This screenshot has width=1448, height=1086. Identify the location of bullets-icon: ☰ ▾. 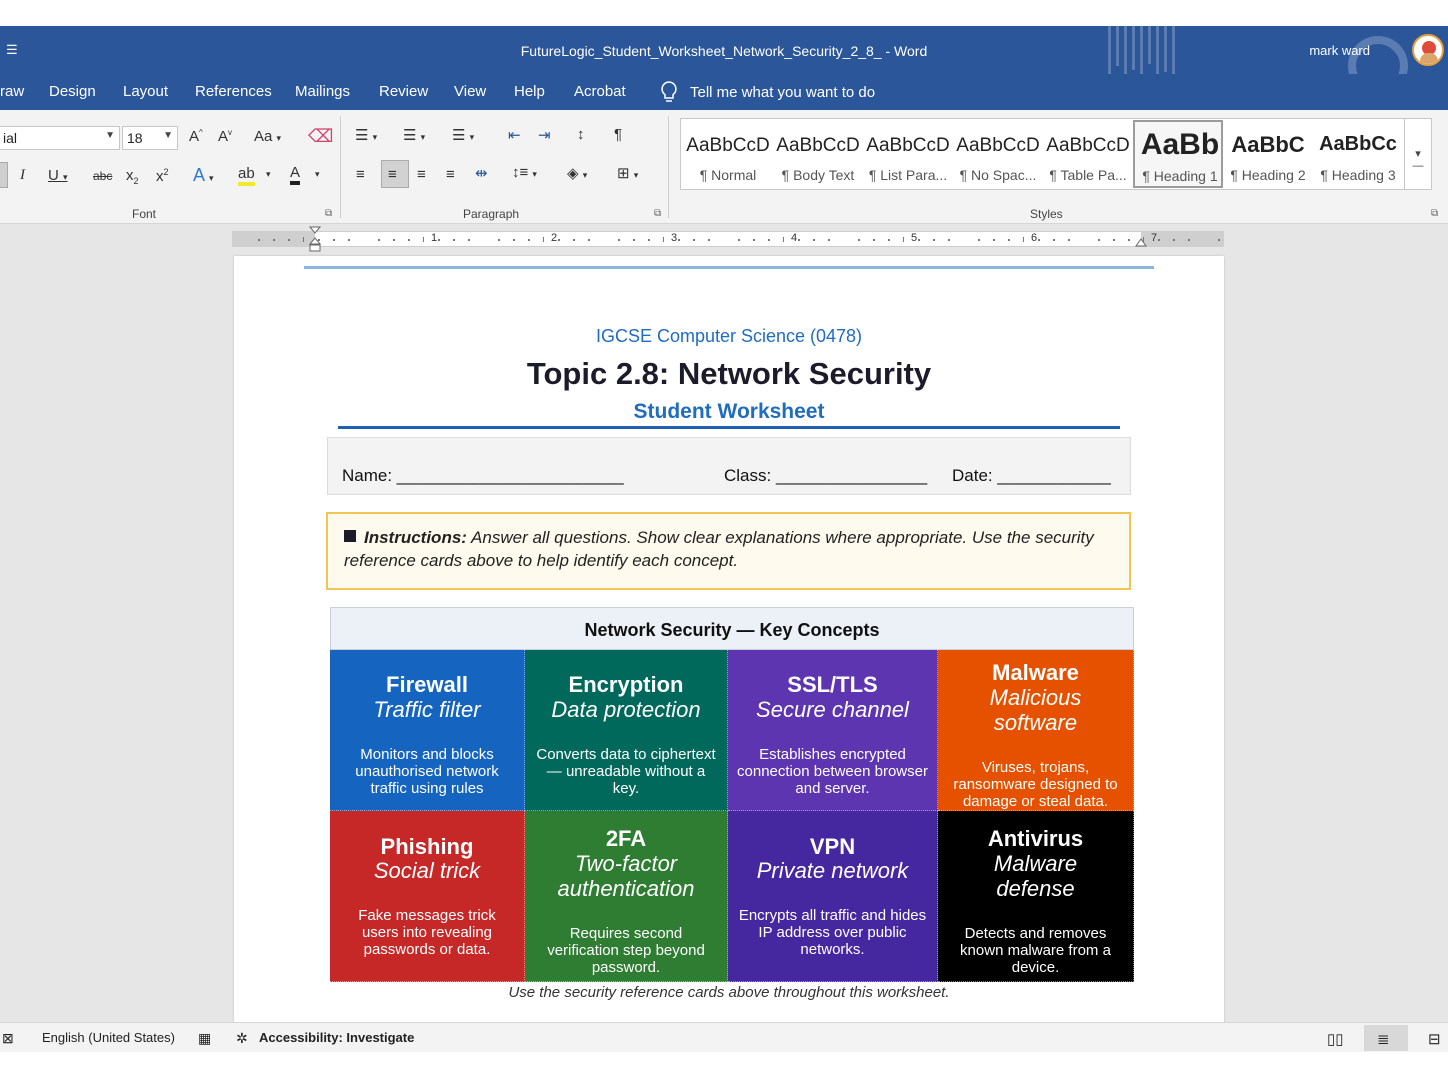
(366, 135).